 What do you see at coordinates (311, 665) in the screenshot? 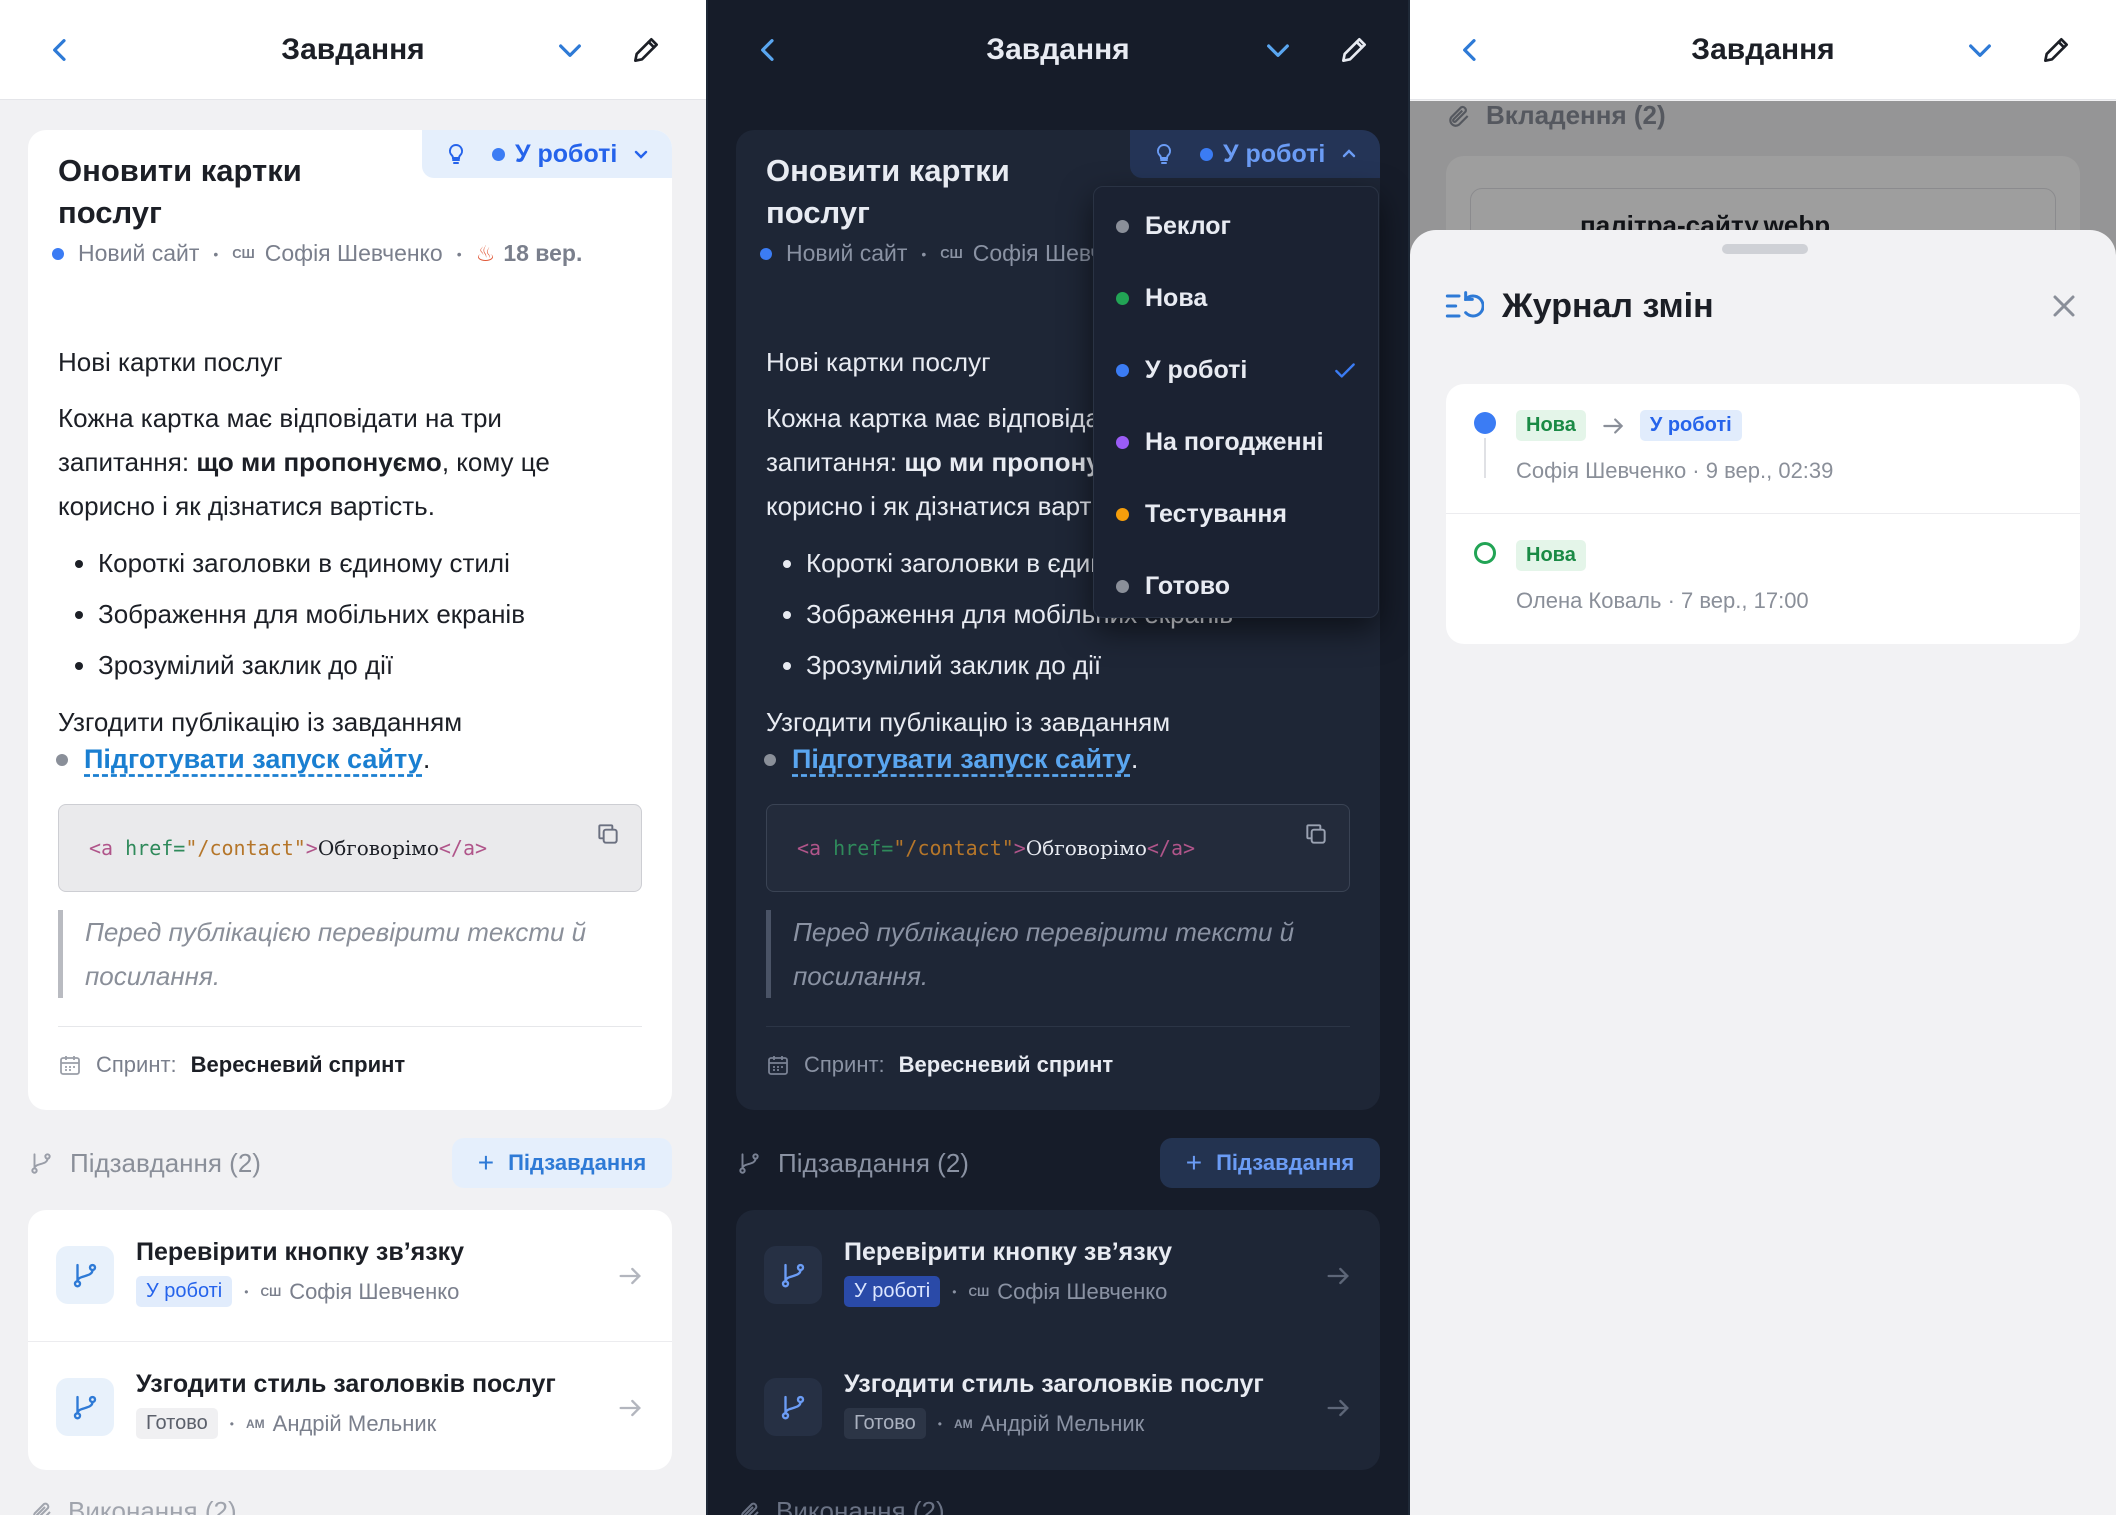
I see `list-item: Зрозумілий заклик до дії` at bounding box center [311, 665].